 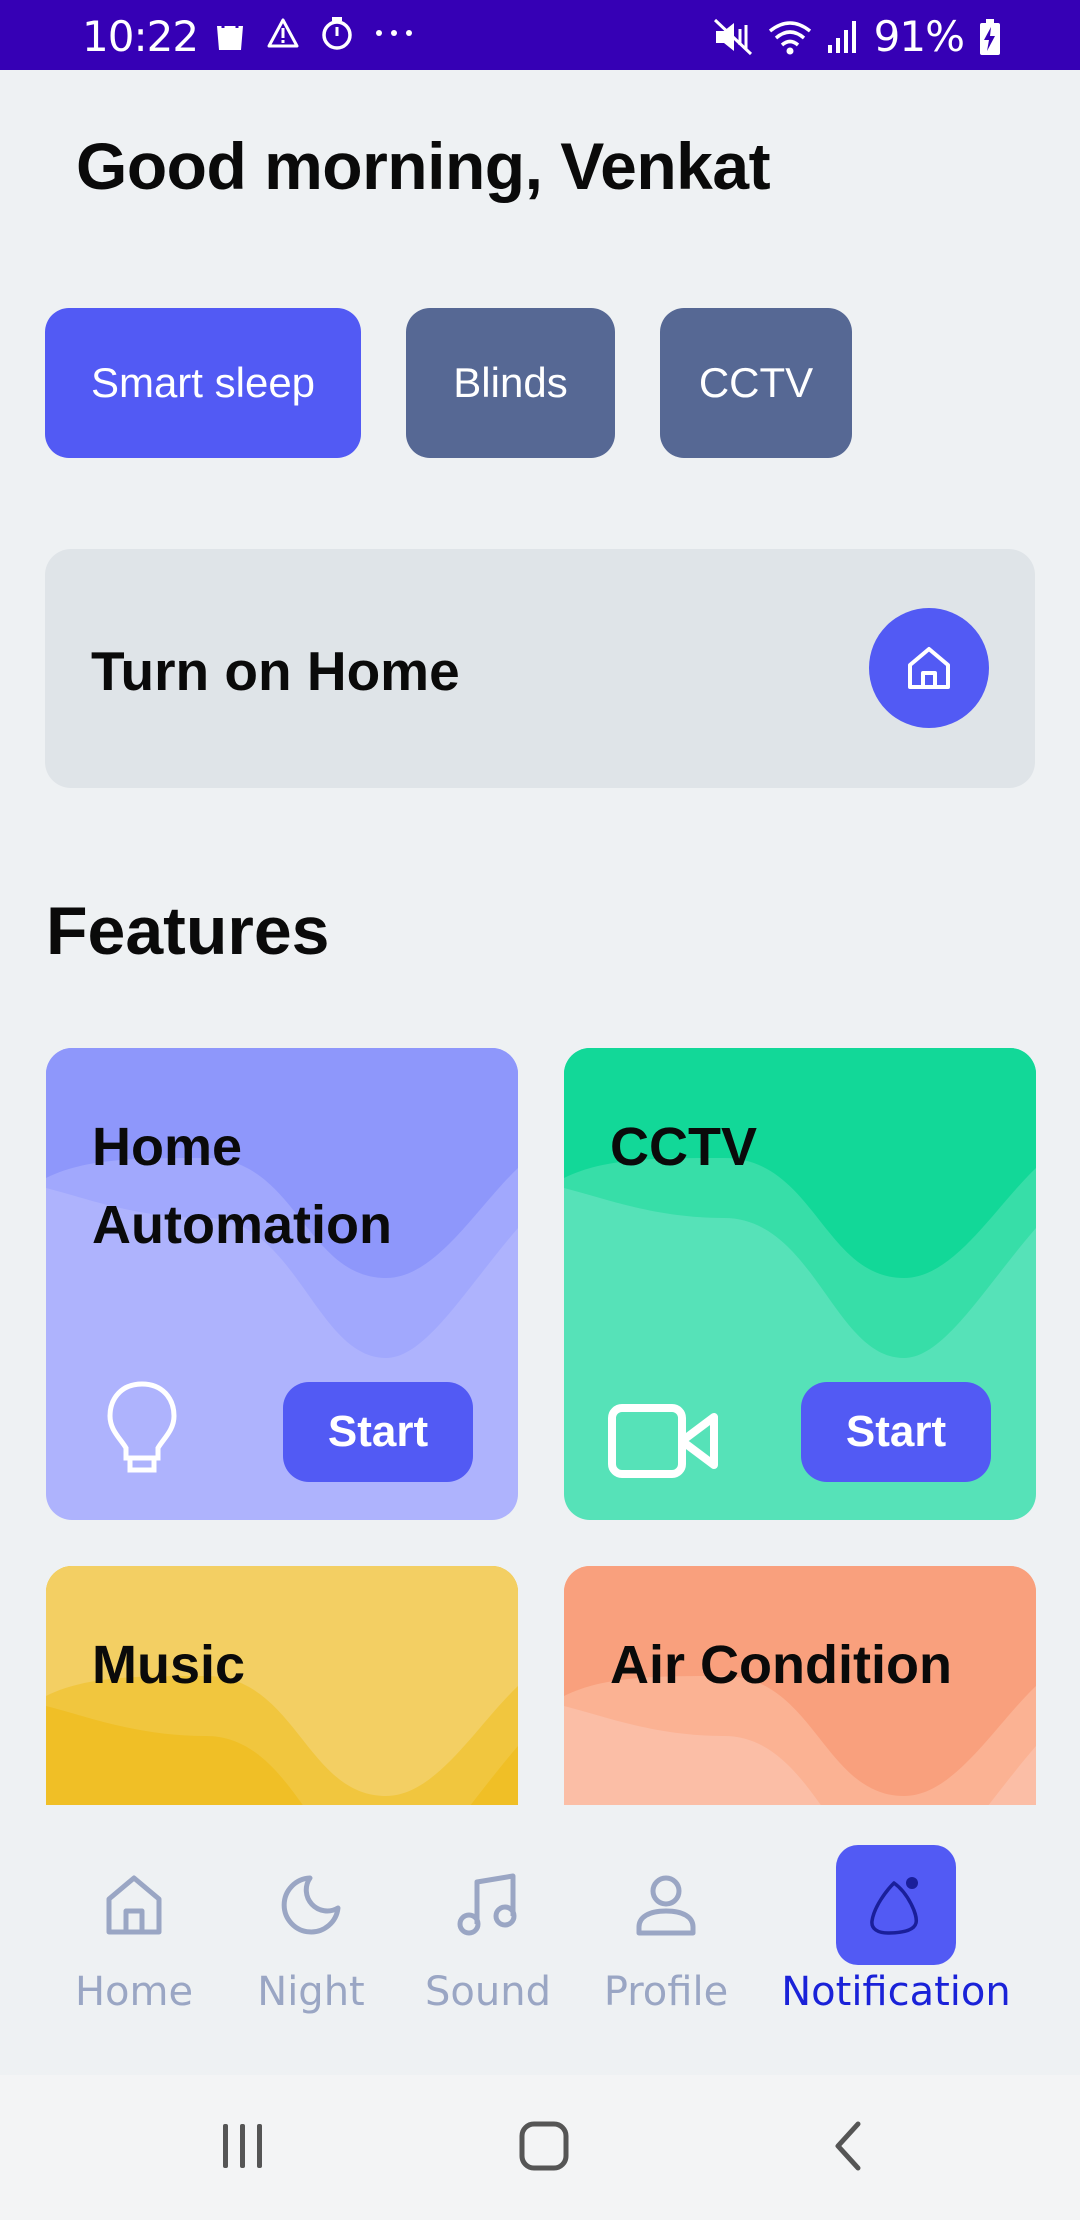 I want to click on feature-card-air-condition: Air Condition, so click(x=800, y=1685).